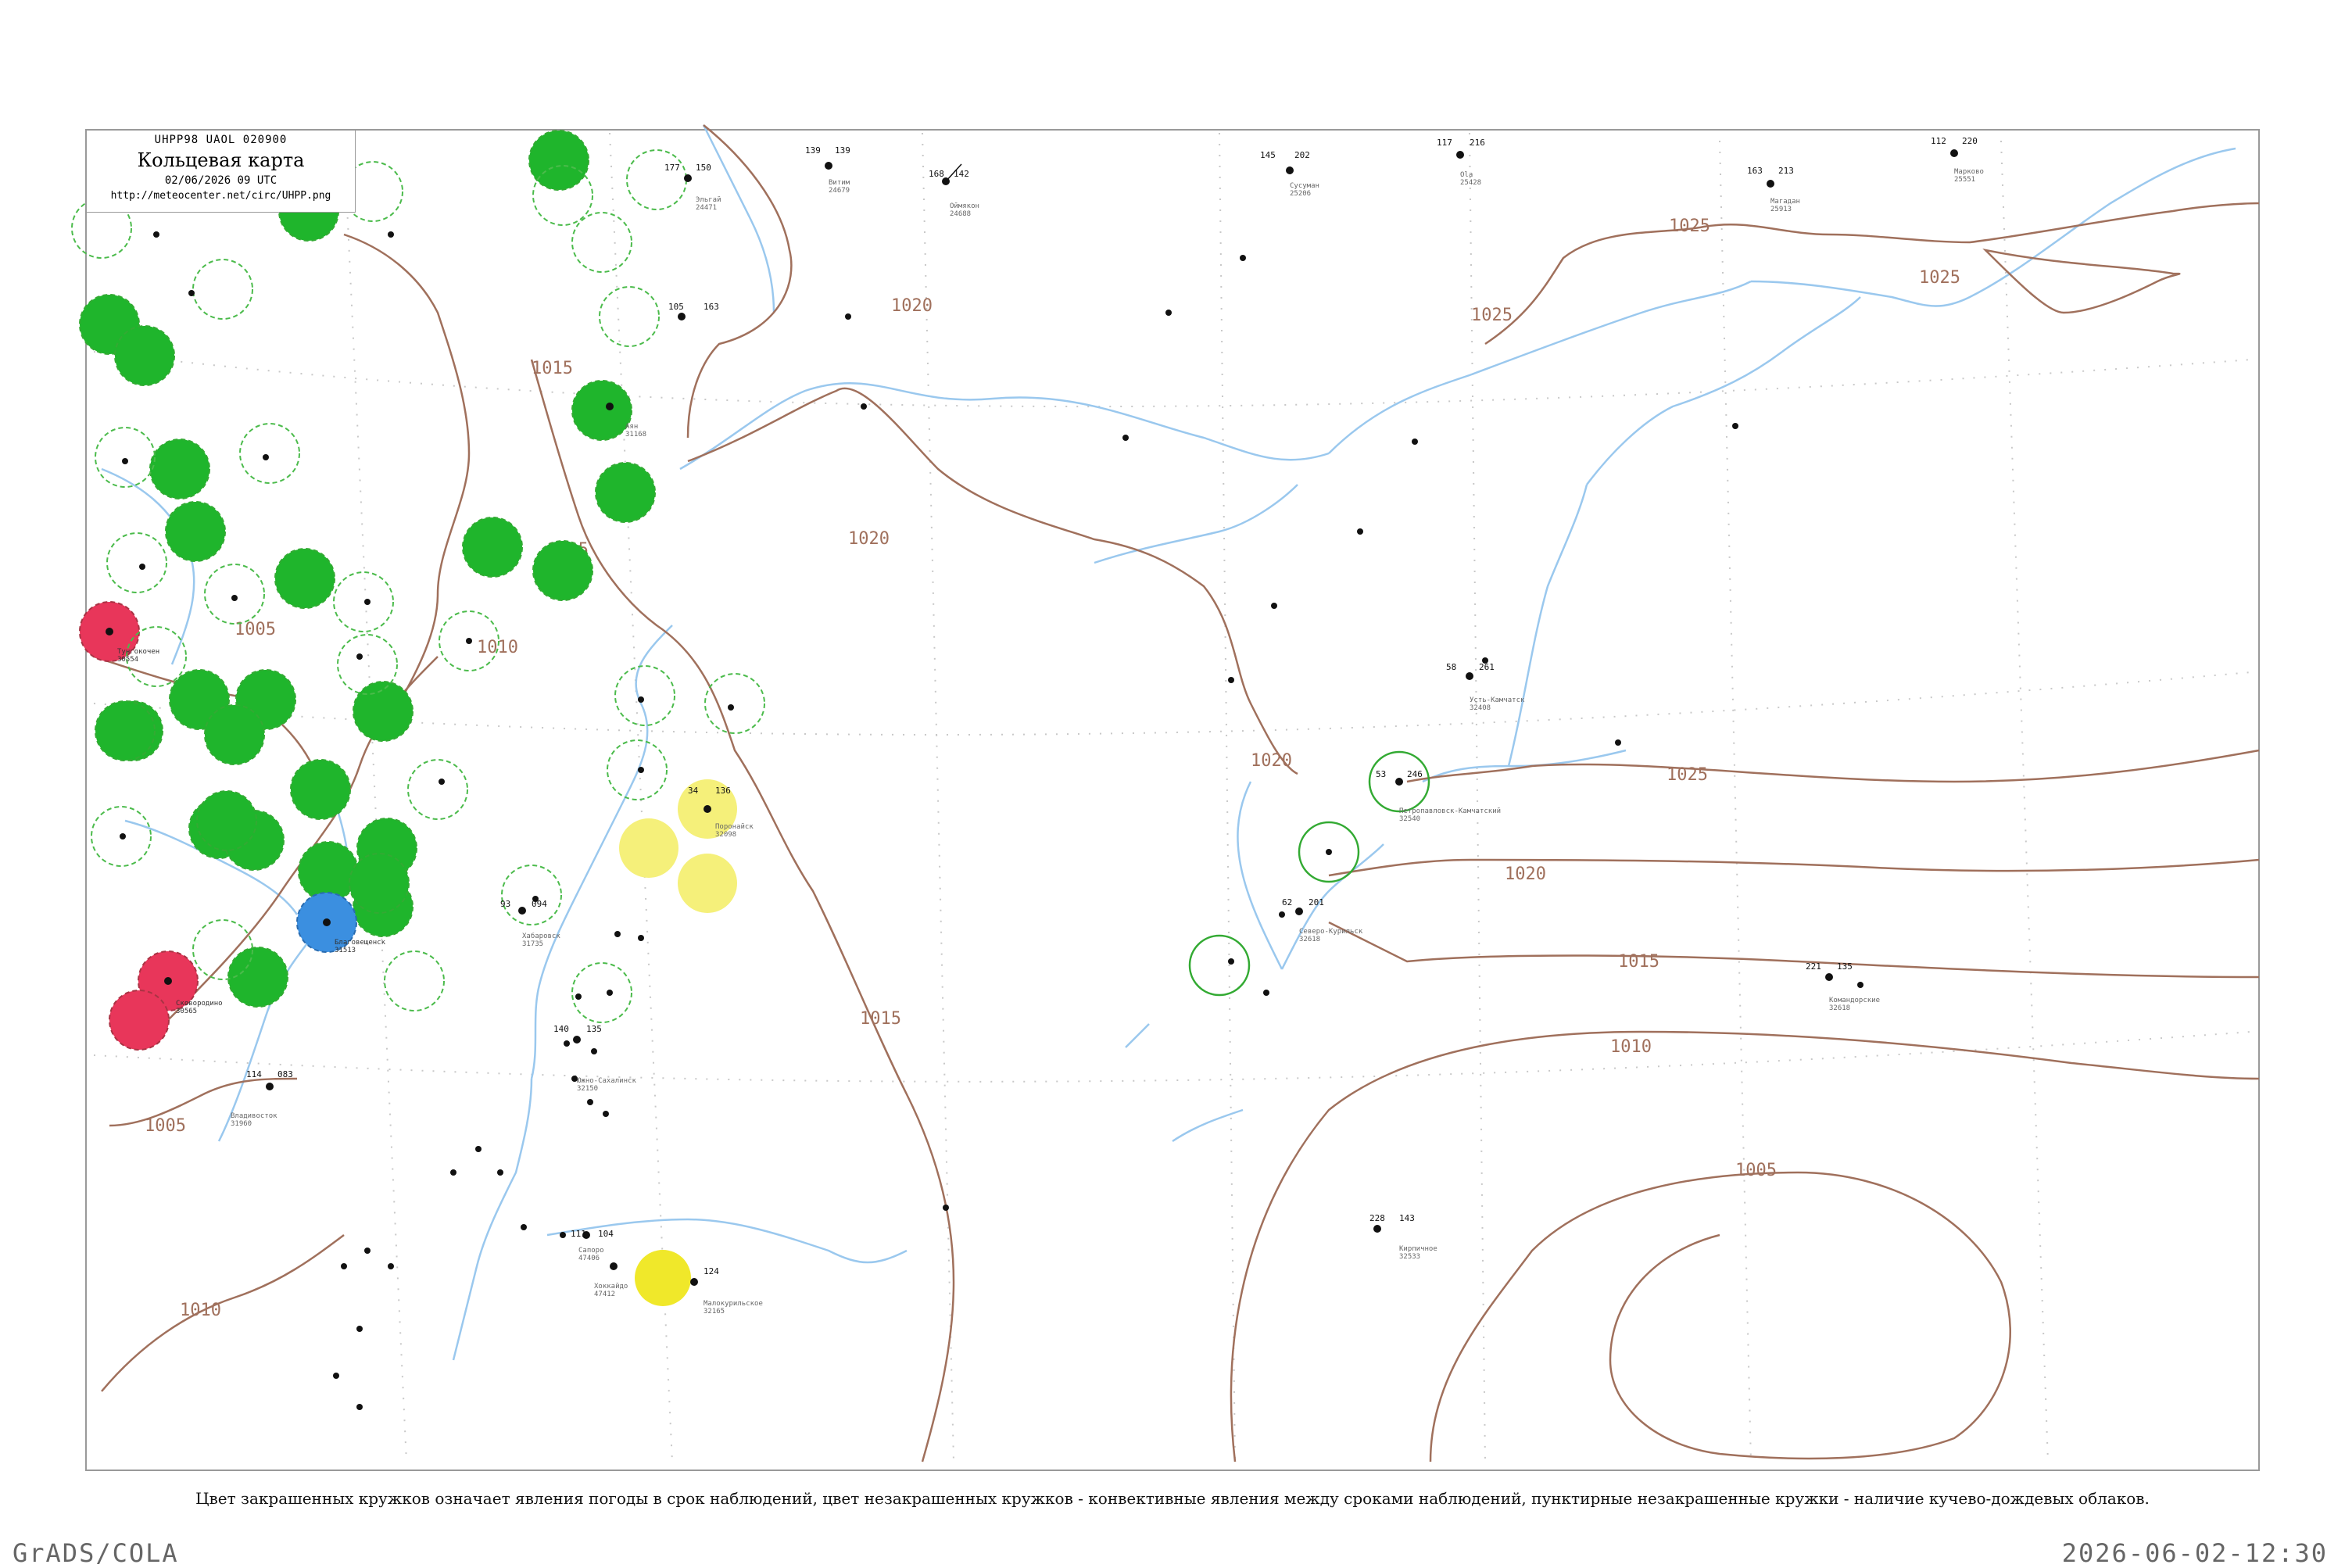  Describe the element at coordinates (1444, 143) in the screenshot. I see `station-pressure: 117` at that location.